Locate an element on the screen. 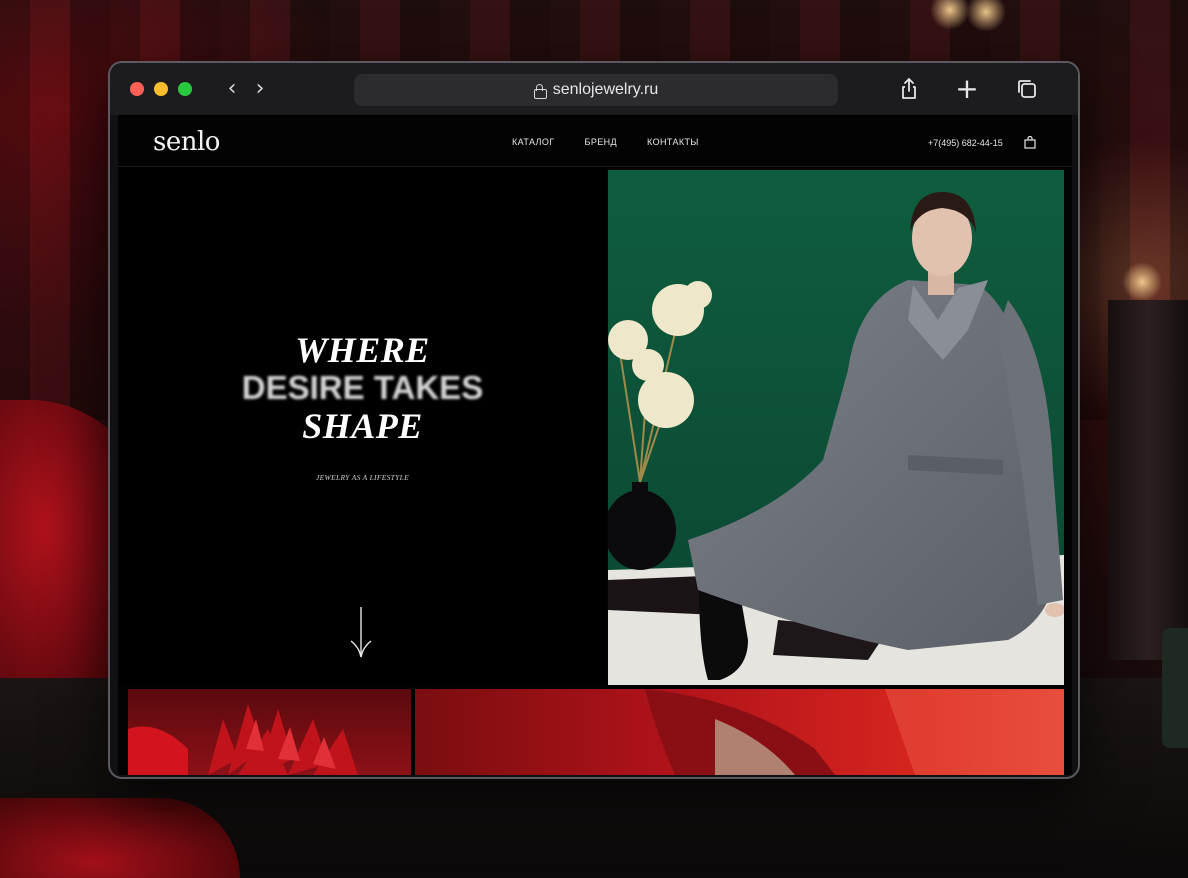 The width and height of the screenshot is (1188, 878). model-red-top-image is located at coordinates (854, 732).